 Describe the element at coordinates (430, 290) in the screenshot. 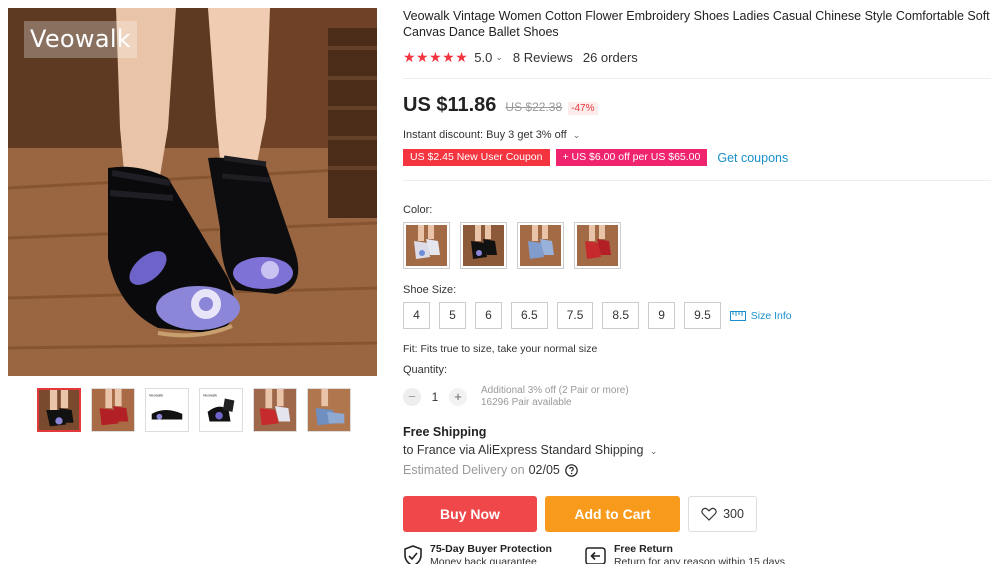

I see `shoe-size-label: Shoe Size:` at that location.